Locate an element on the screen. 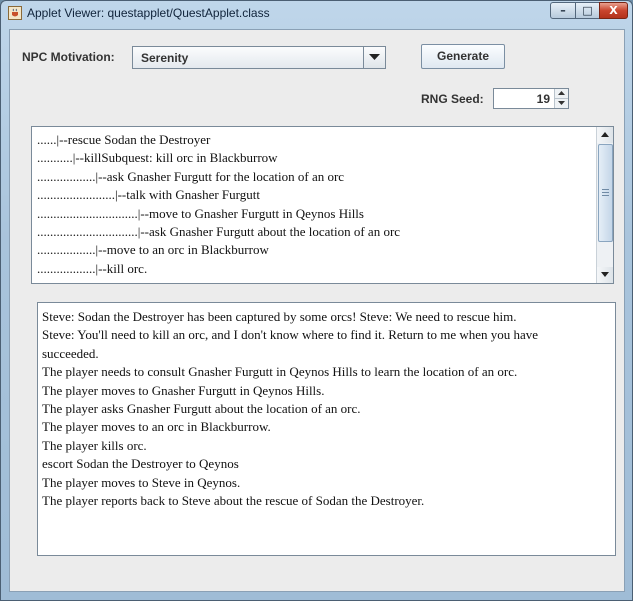 This screenshot has height=601, width=633. quest-tree-line: ..................|--kill orc. is located at coordinates (92, 268).